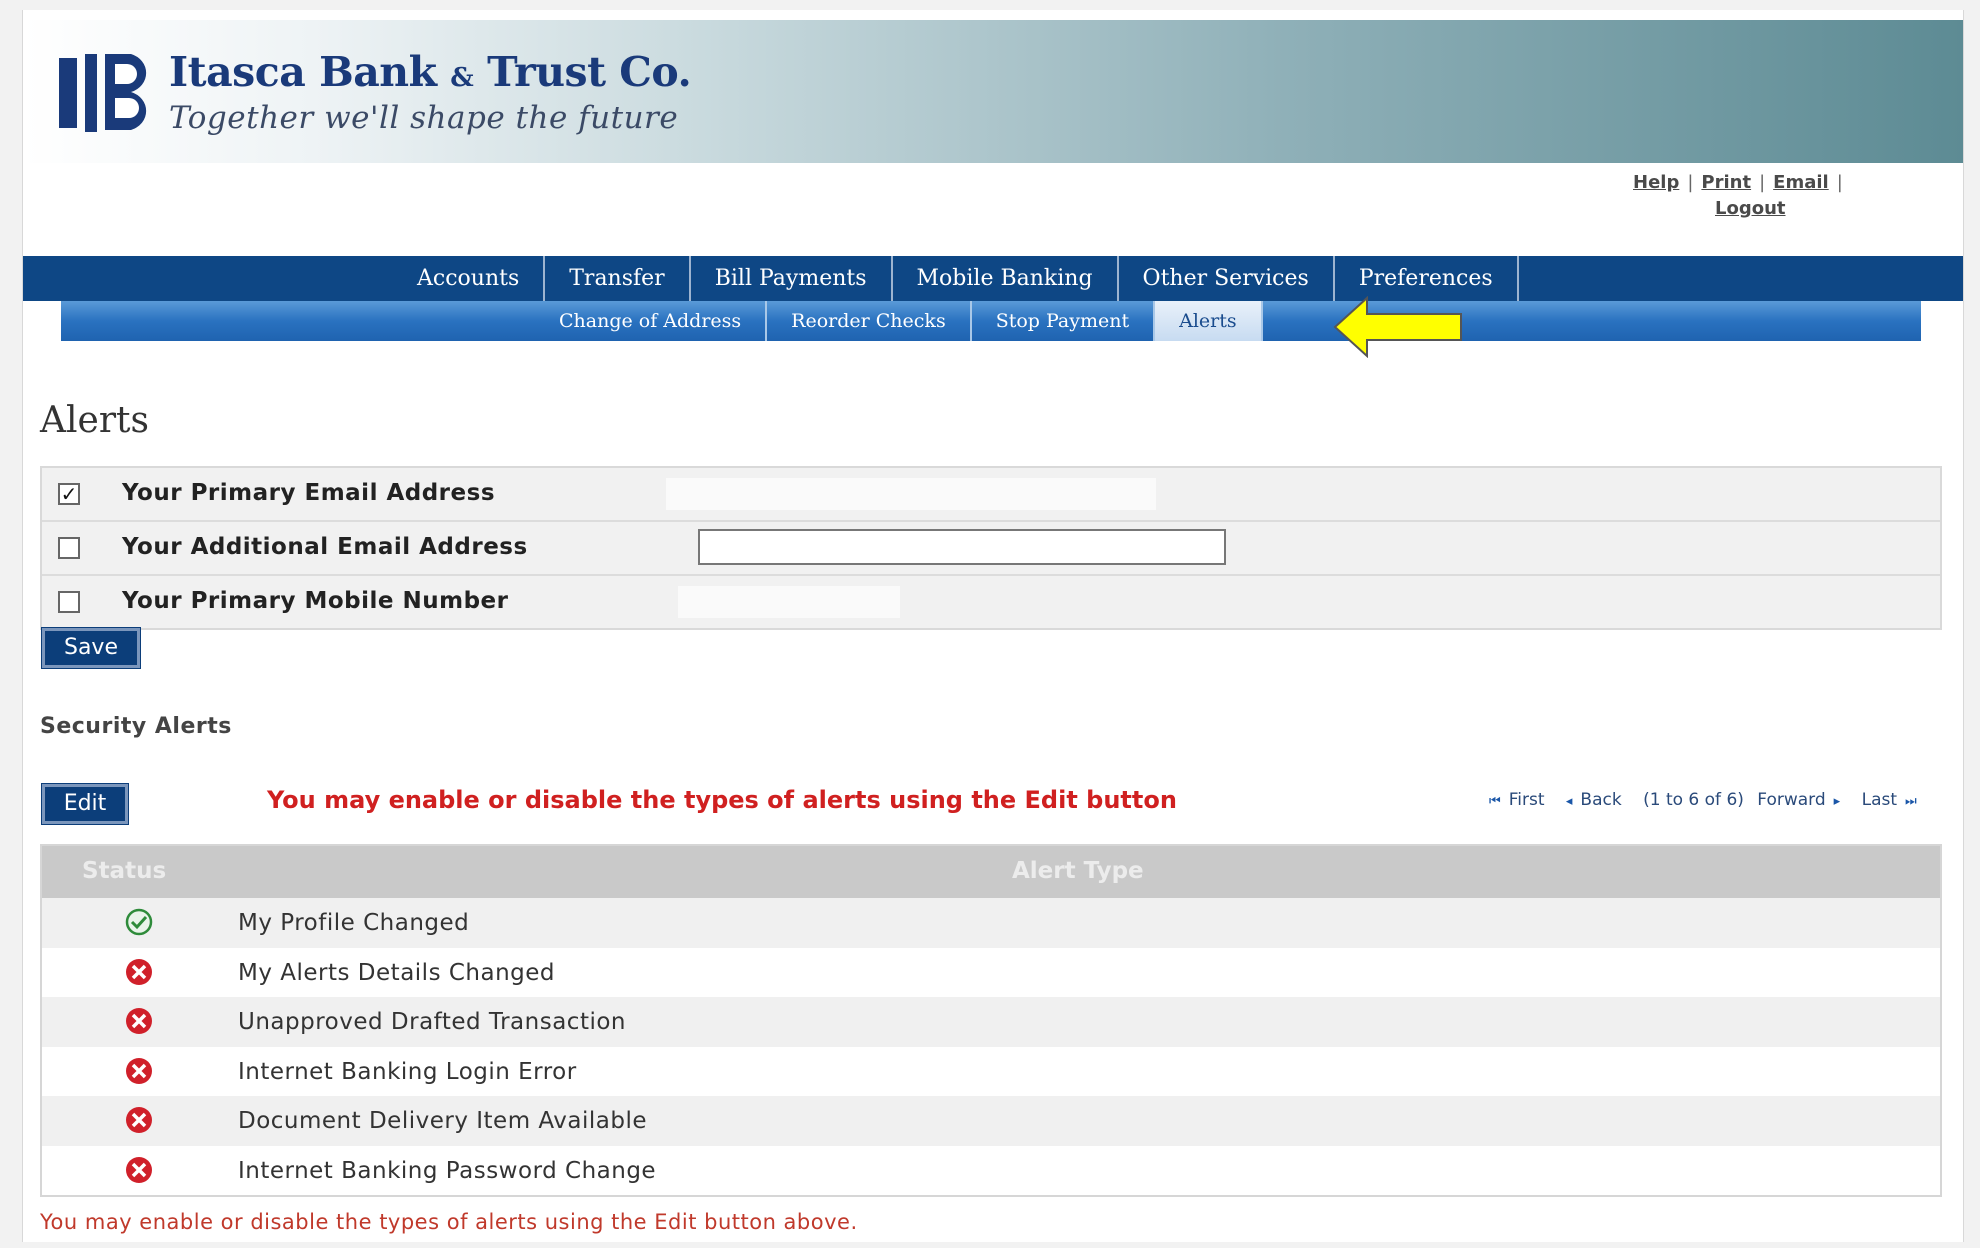 This screenshot has height=1248, width=1980. Describe the element at coordinates (1598, 800) in the screenshot. I see `pager-back: ◂ Back` at that location.